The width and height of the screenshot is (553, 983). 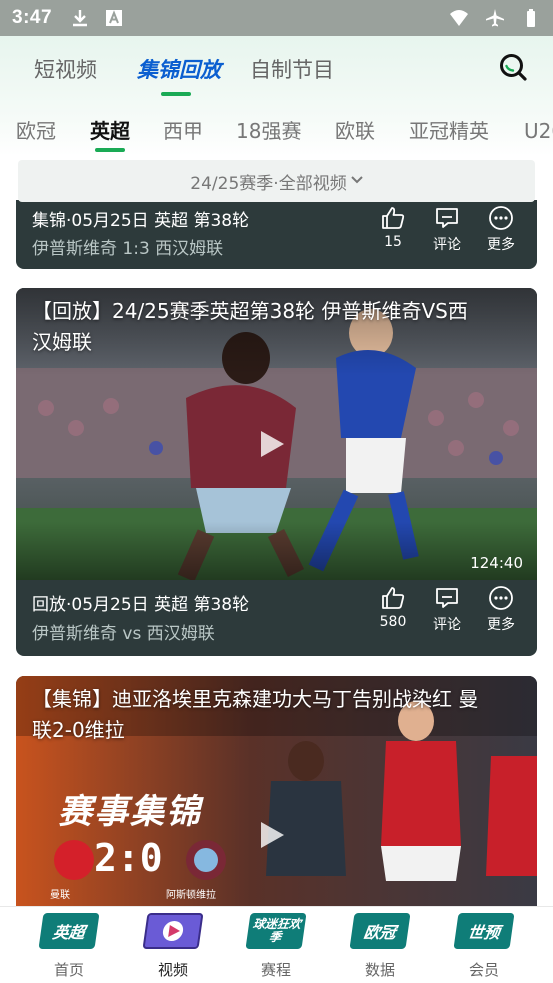 I want to click on league-tab-acl-elite: 亚冠精英, so click(x=449, y=131).